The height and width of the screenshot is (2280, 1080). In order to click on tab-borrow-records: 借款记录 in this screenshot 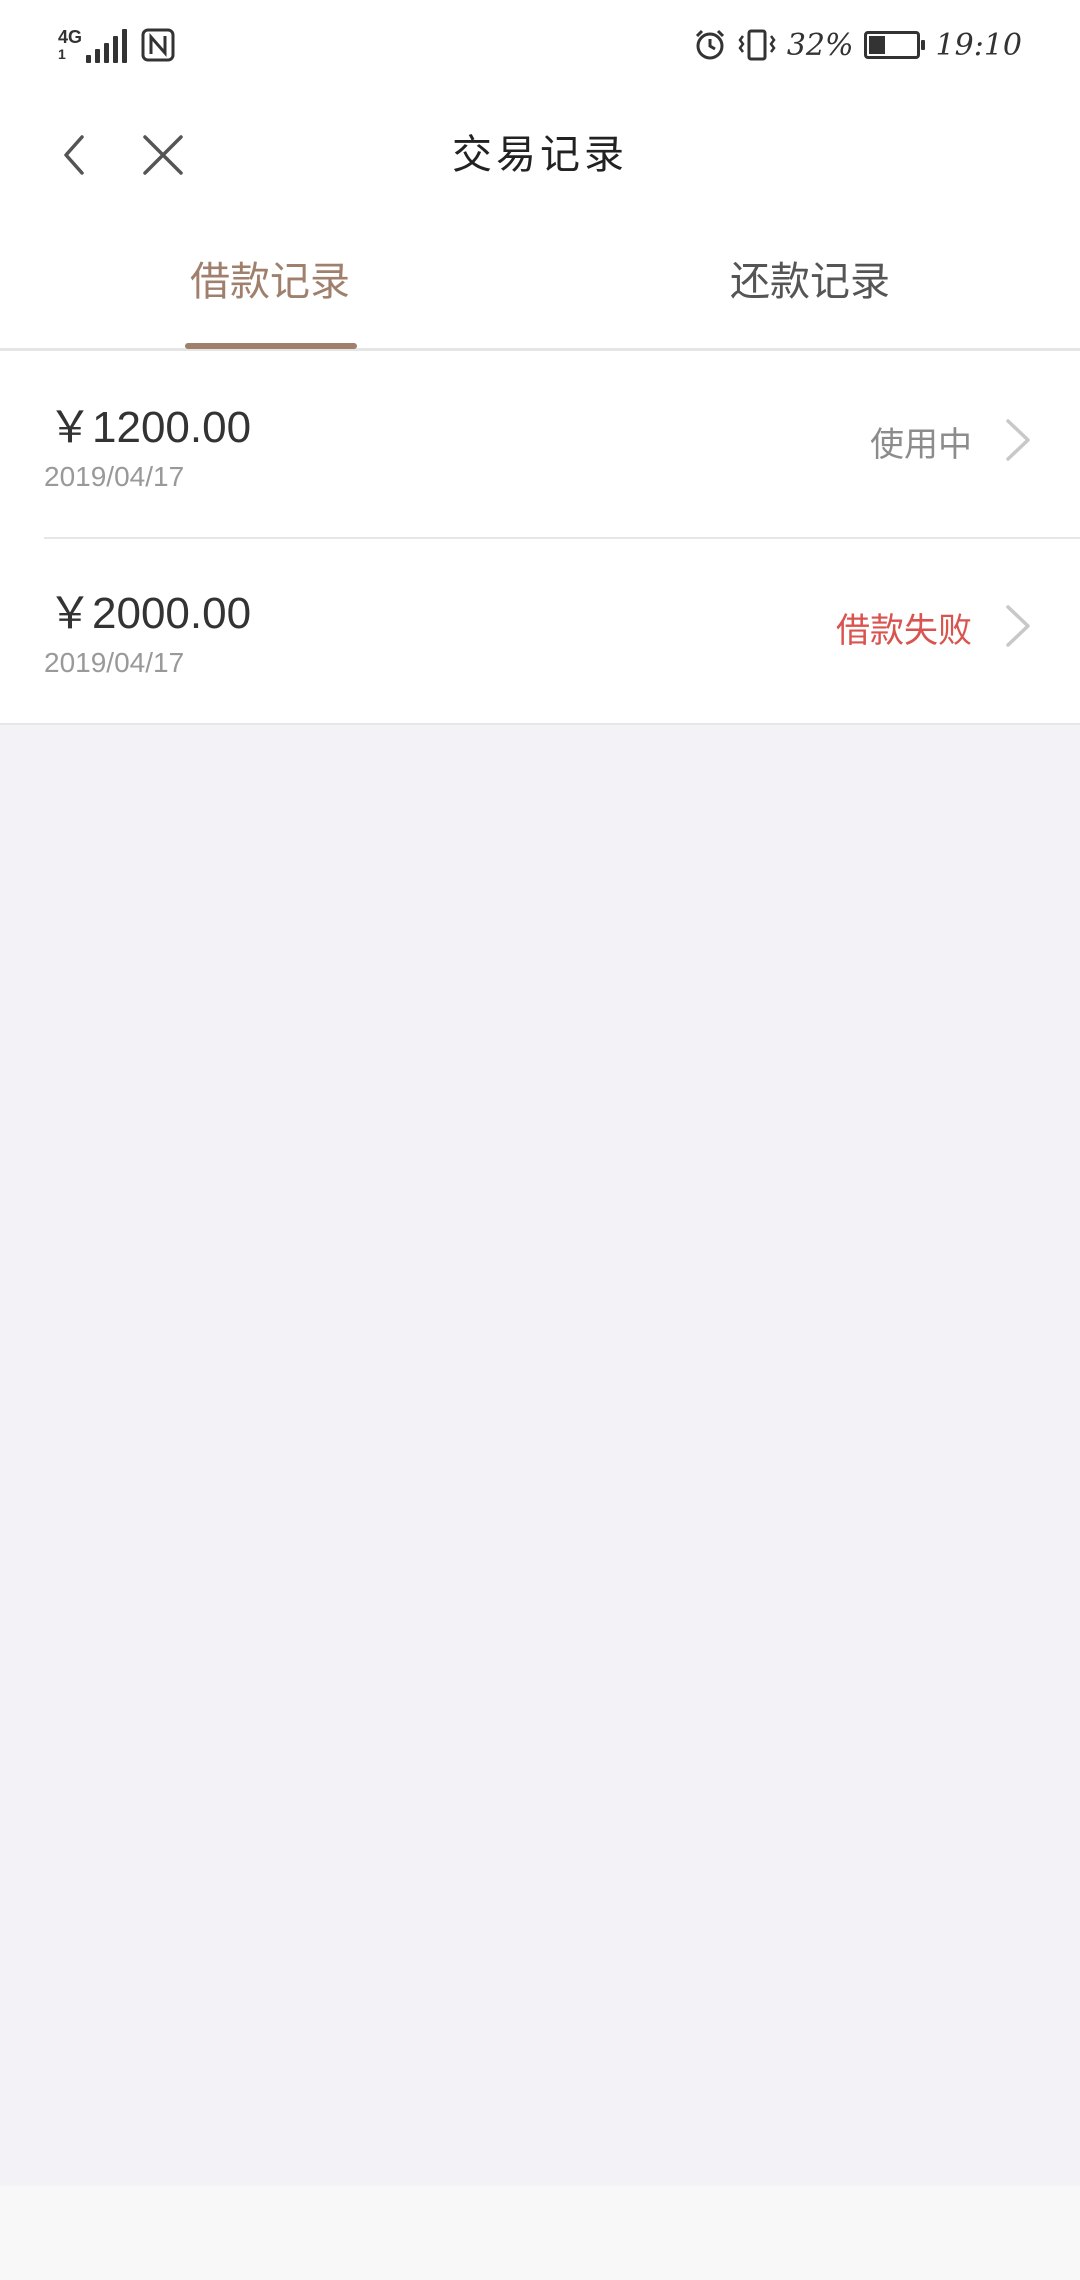, I will do `click(270, 284)`.